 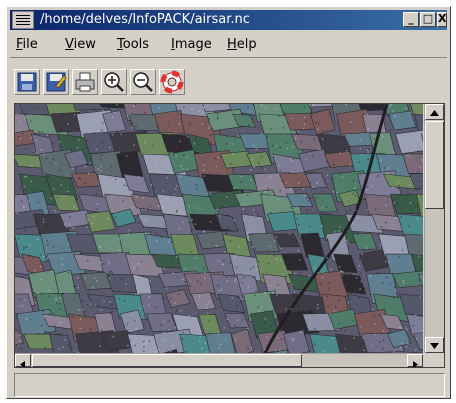 I want to click on window-menu-icon, so click(x=23, y=20).